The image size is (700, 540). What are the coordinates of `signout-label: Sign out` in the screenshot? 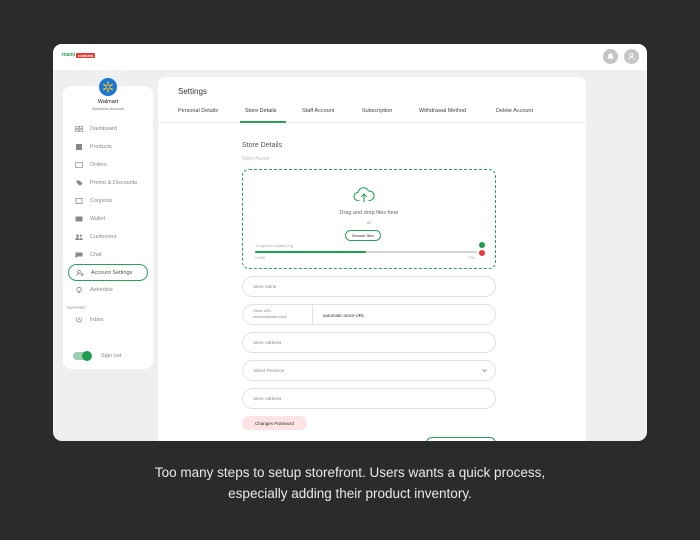 It's located at (111, 356).